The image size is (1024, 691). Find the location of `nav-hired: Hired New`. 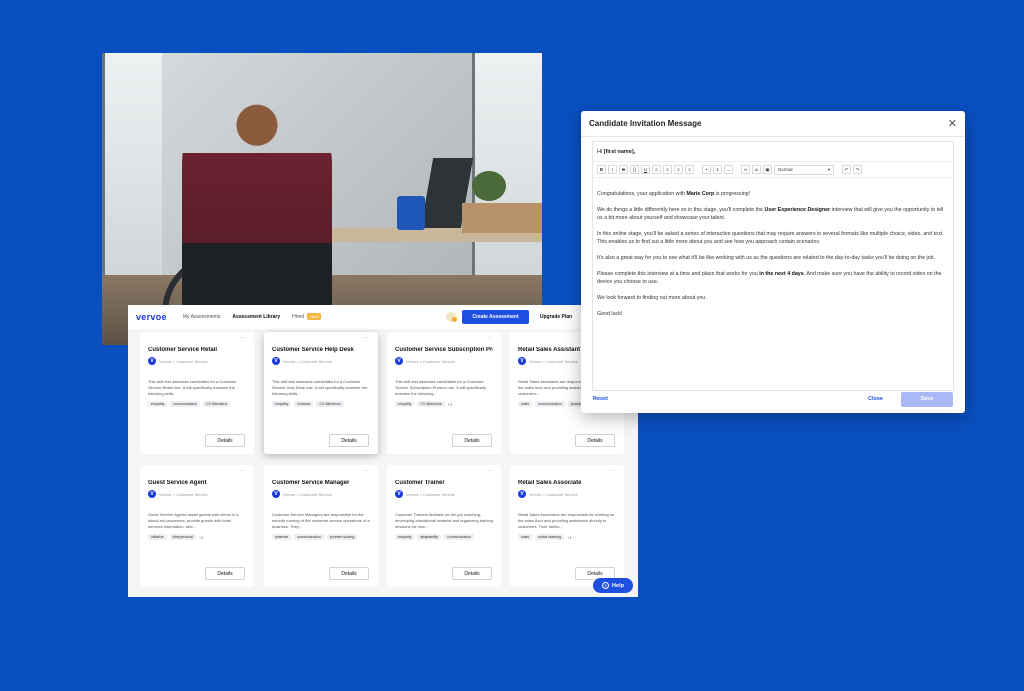

nav-hired: Hired New is located at coordinates (307, 316).